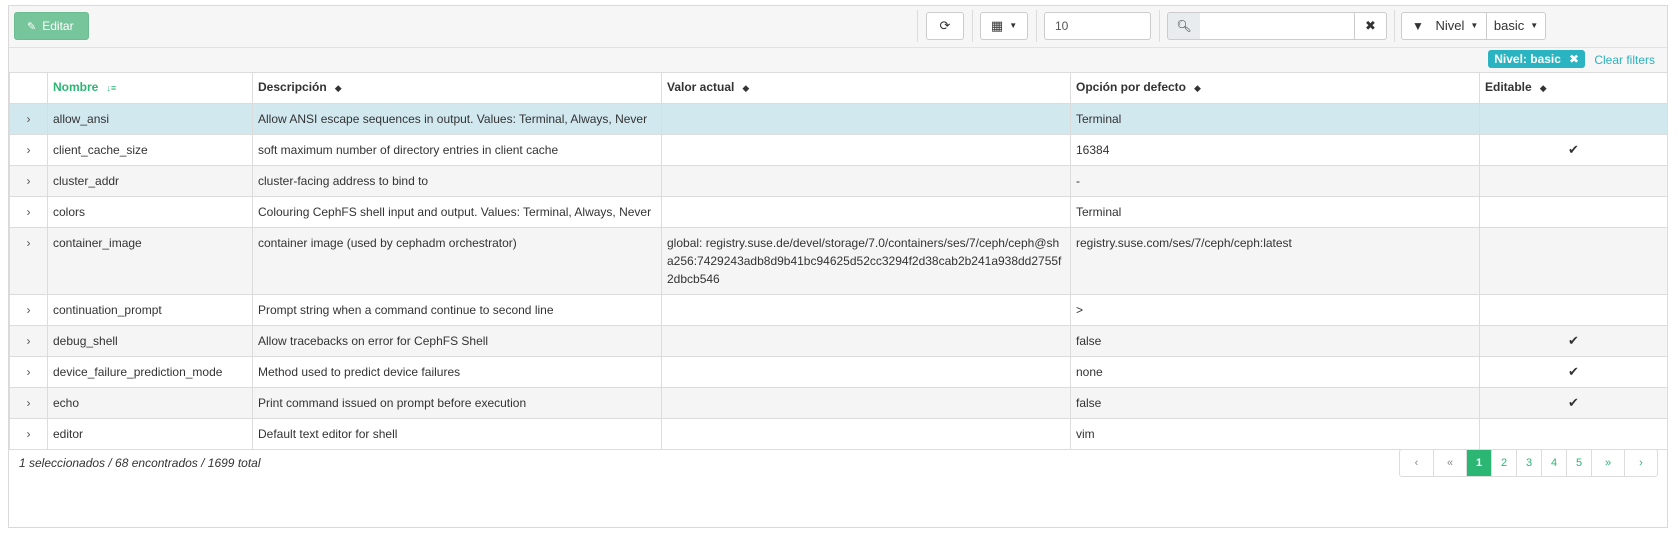  Describe the element at coordinates (1418, 26) in the screenshot. I see `filter-icon: ▼` at that location.